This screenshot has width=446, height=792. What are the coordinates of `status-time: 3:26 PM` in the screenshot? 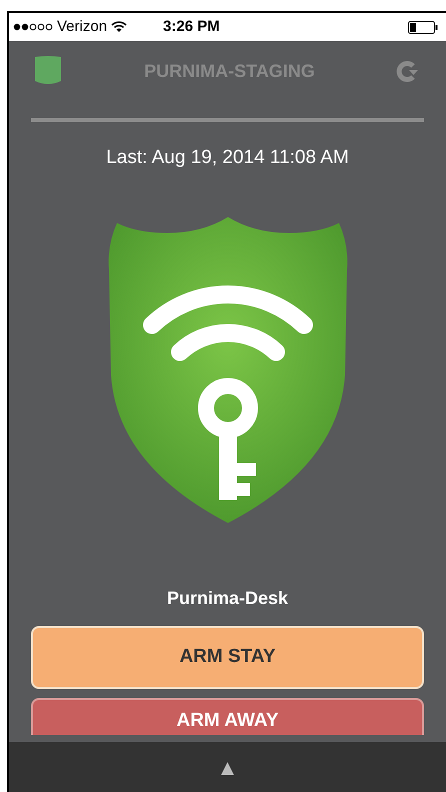 It's located at (191, 26).